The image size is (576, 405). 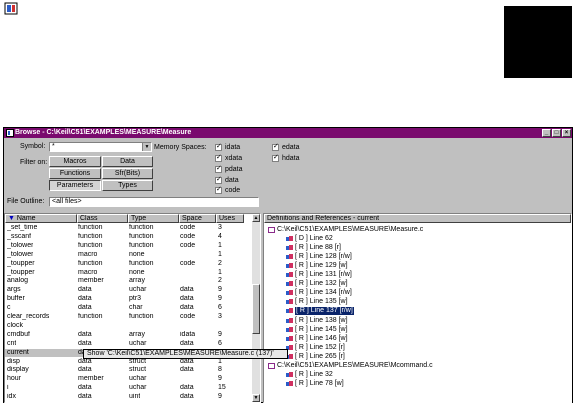 I want to click on cell-name: hour, so click(x=14, y=379).